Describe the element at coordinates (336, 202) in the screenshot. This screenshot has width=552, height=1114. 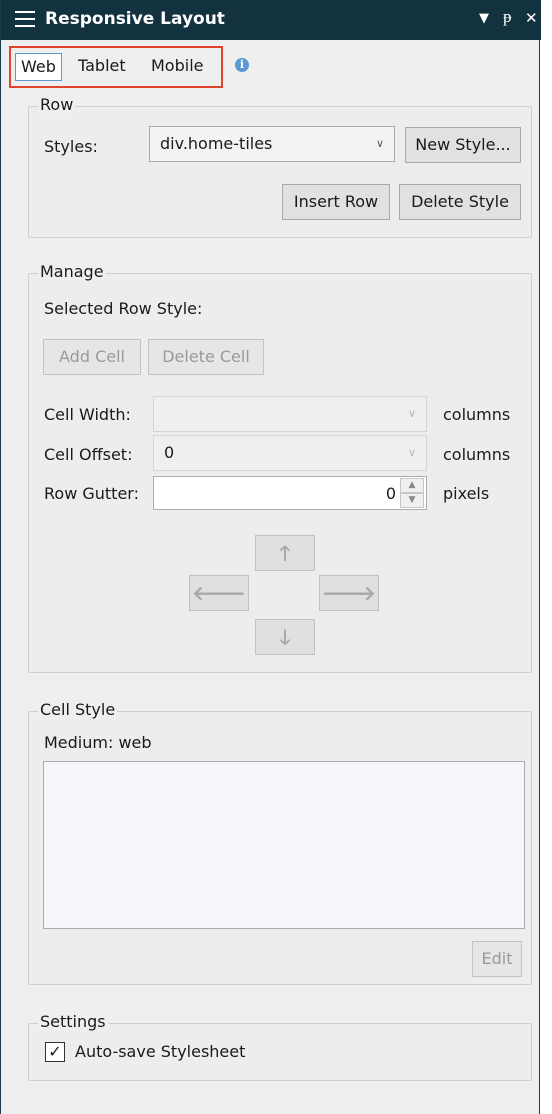
I see `insert-row-button: Insert Row` at that location.